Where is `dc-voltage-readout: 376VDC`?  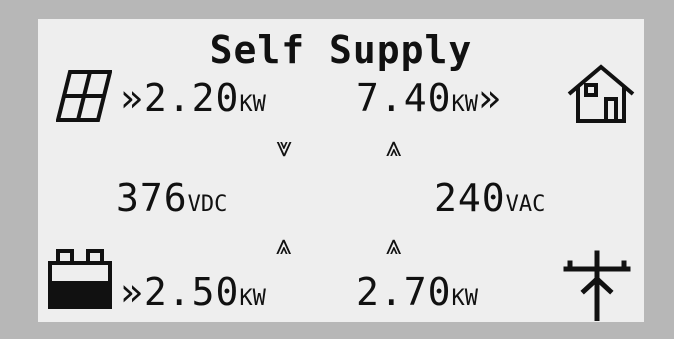 dc-voltage-readout: 376VDC is located at coordinates (171, 198).